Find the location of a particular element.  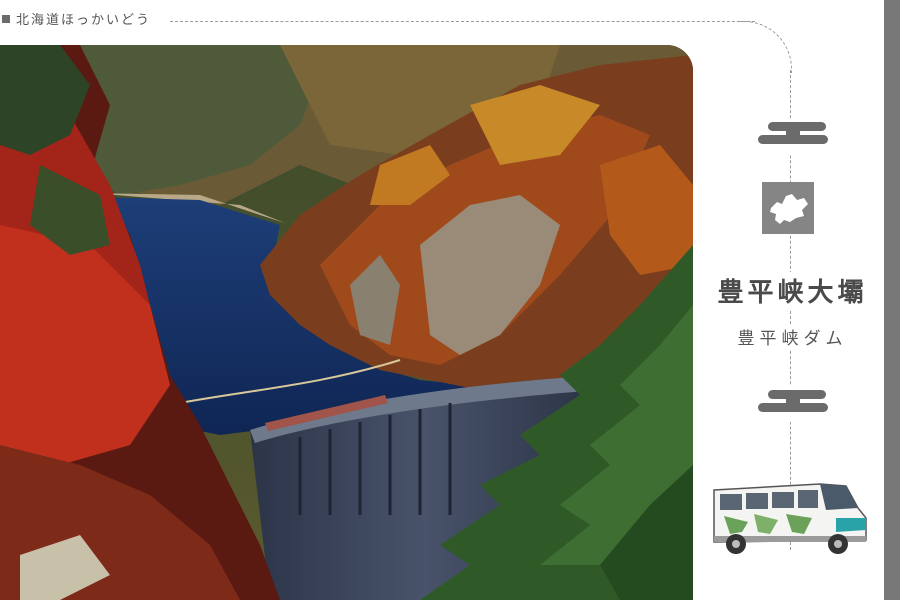

page-title: 豊平峡大壩 is located at coordinates (792, 290).